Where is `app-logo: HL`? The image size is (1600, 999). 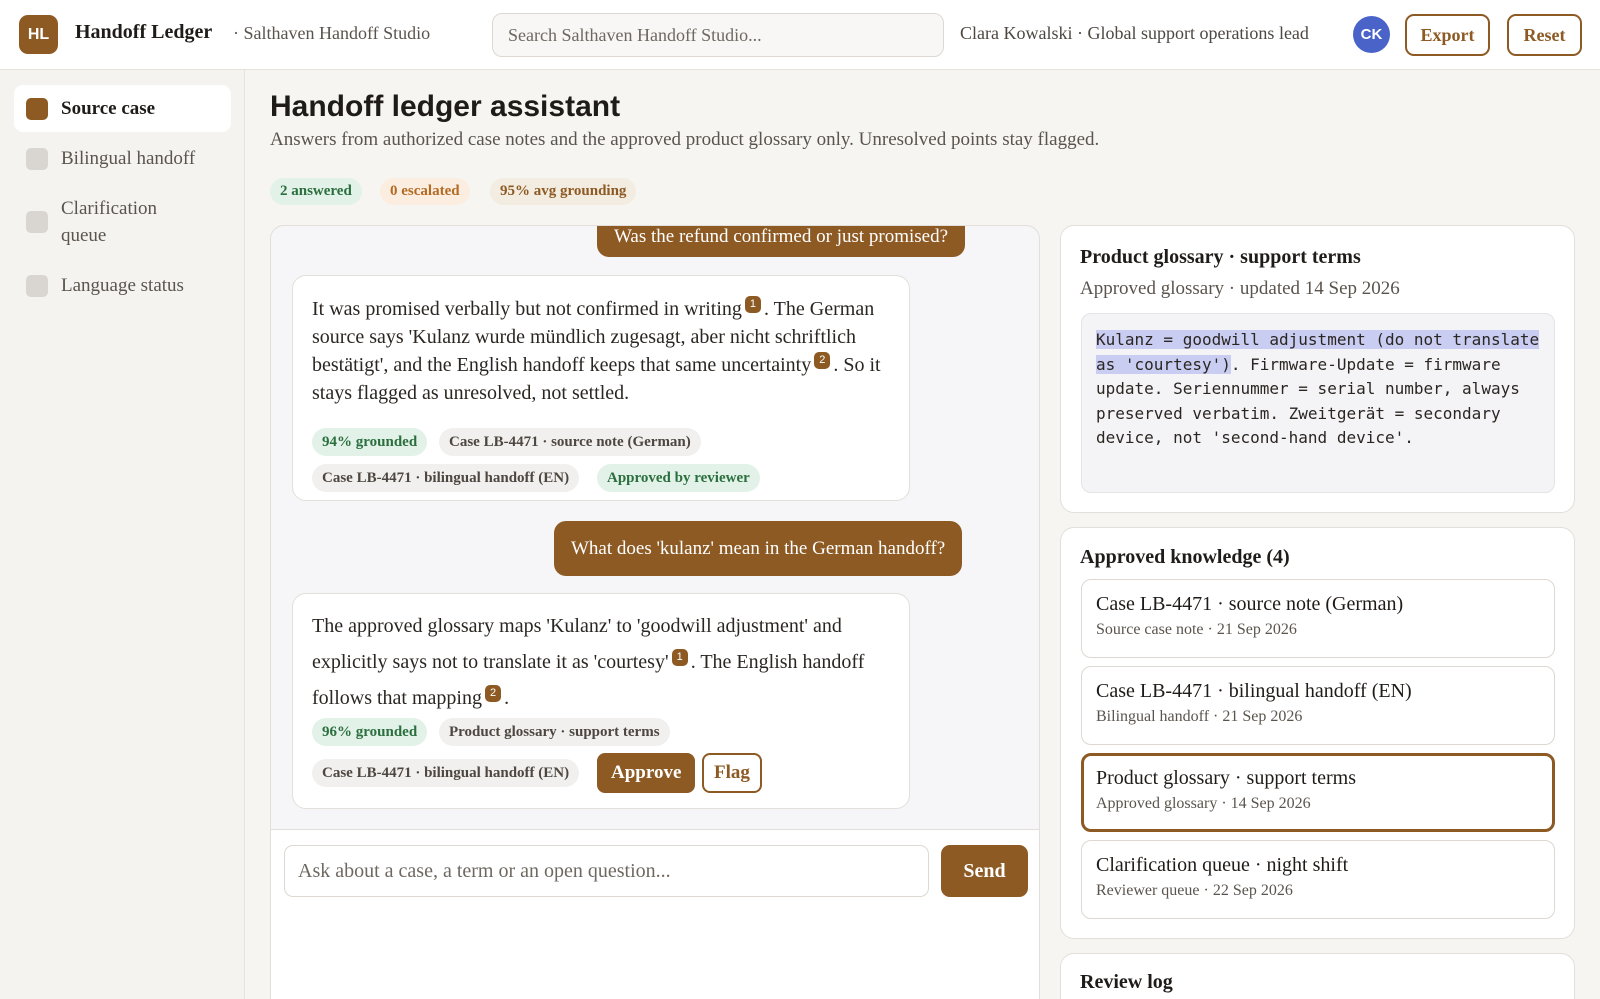 app-logo: HL is located at coordinates (38, 34).